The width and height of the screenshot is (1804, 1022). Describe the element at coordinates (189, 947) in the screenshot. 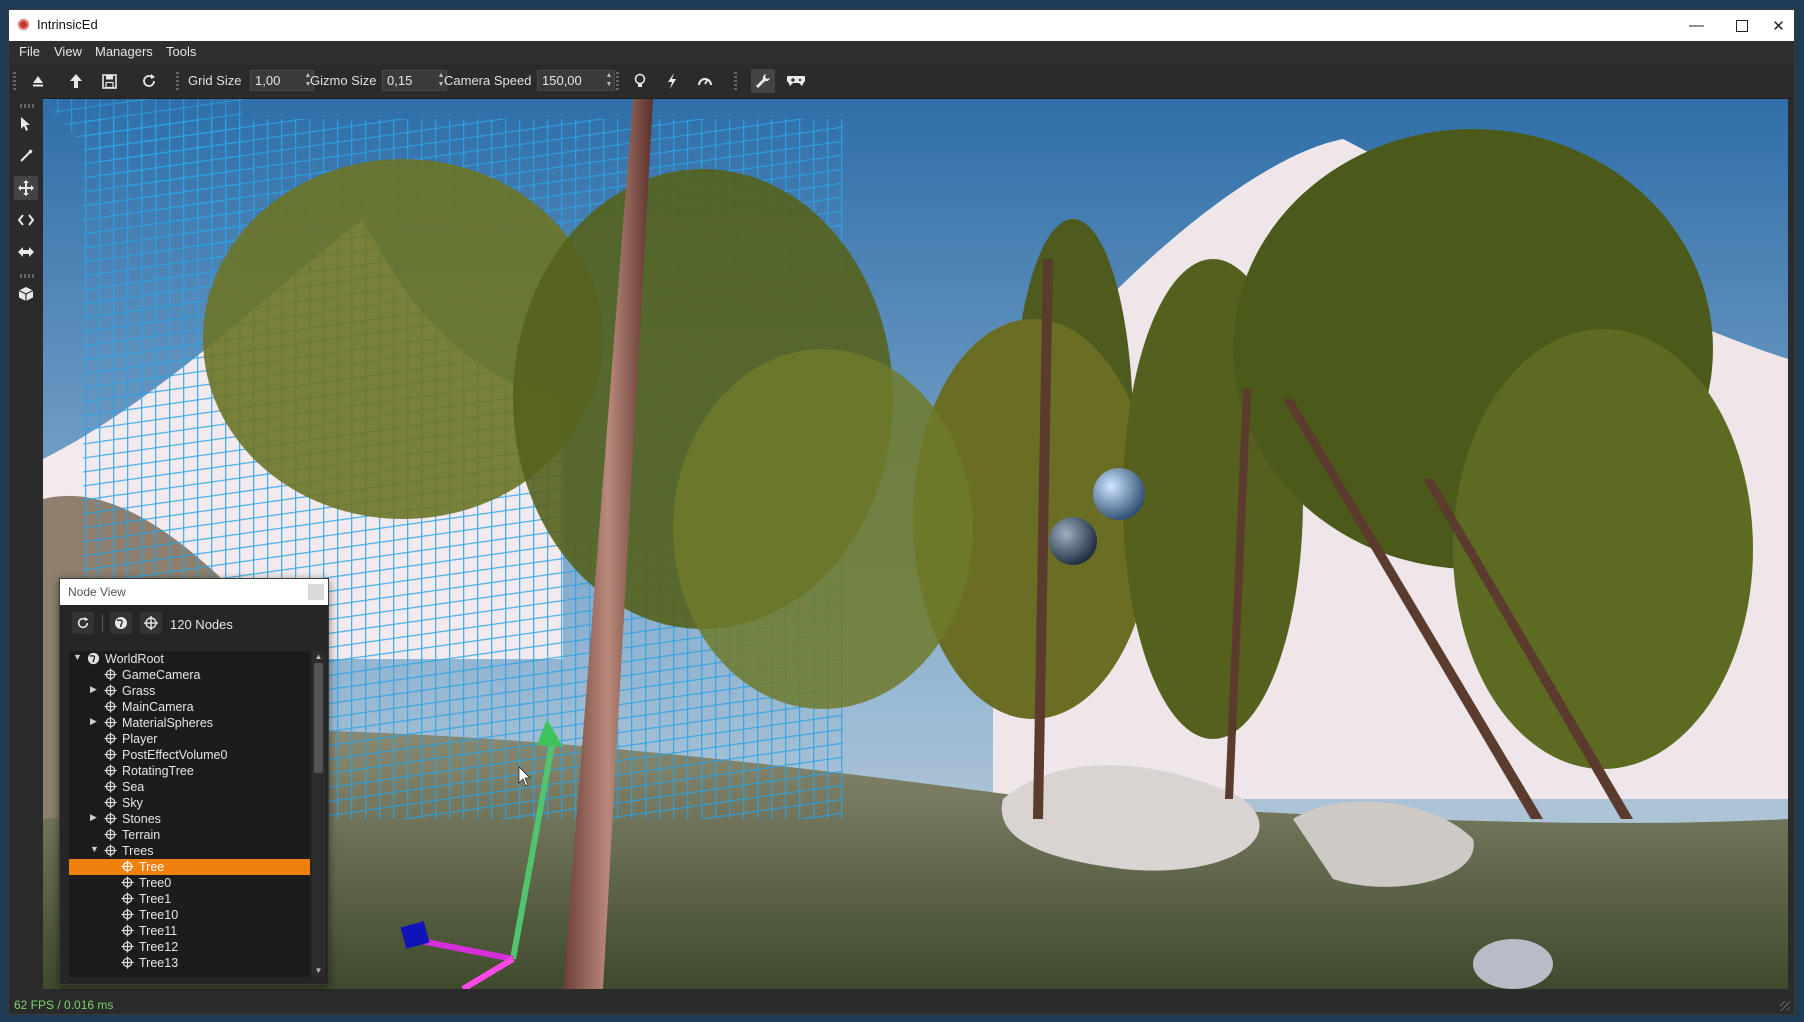

I see `tree-item: Tree12` at that location.